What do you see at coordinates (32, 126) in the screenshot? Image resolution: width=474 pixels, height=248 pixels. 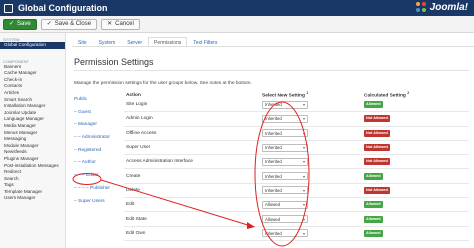 I see `sidebar-item: Media Manager` at bounding box center [32, 126].